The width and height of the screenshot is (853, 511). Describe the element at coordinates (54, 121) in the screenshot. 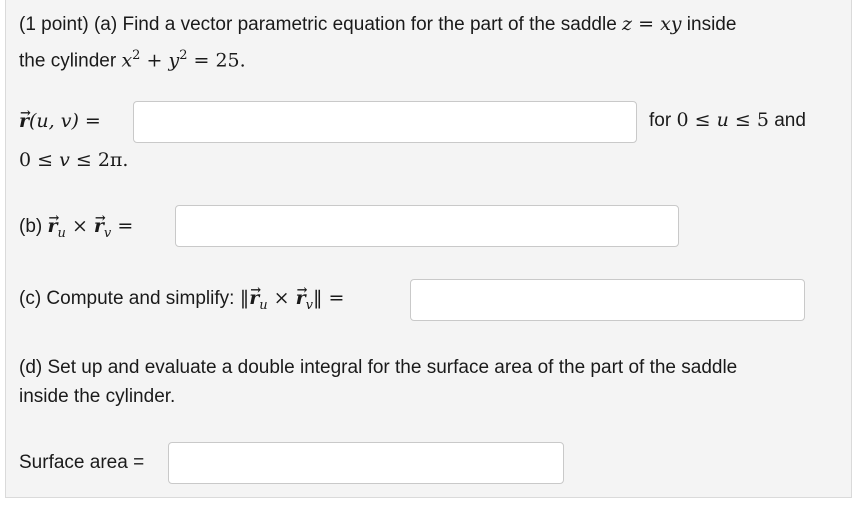

I see `r-args: (u, v)` at that location.